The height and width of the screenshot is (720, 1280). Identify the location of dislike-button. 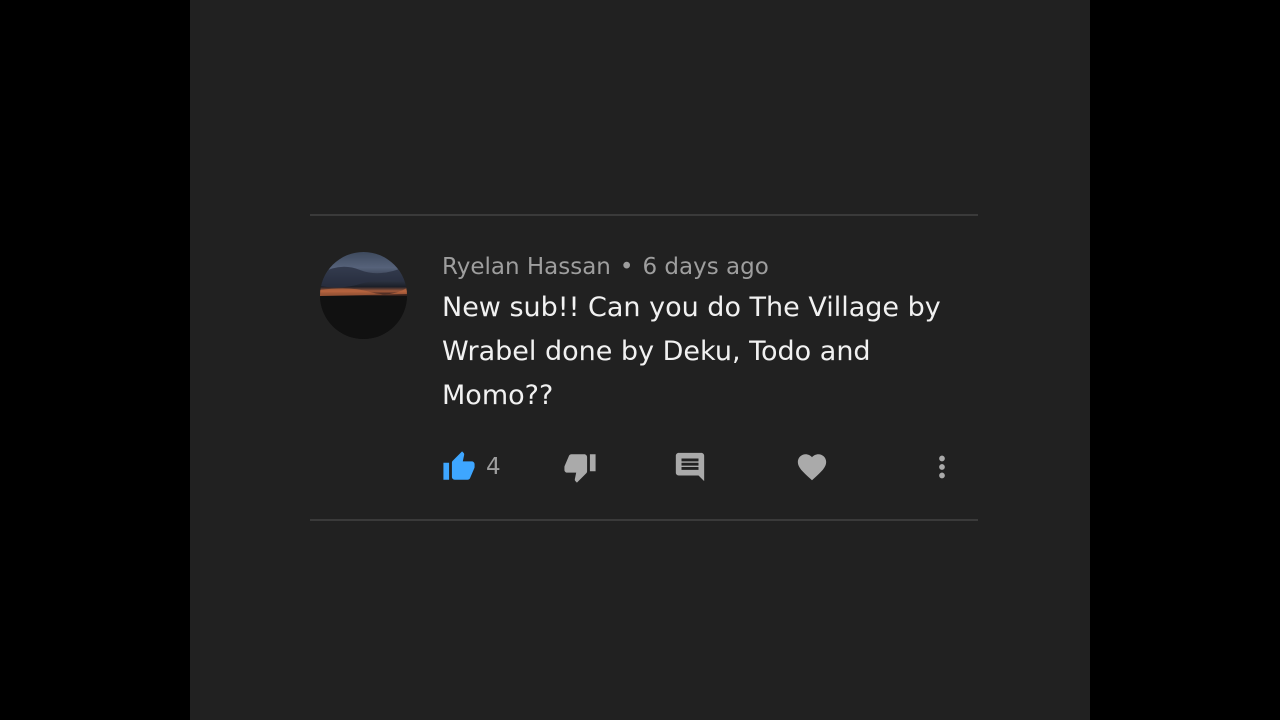
(580, 467).